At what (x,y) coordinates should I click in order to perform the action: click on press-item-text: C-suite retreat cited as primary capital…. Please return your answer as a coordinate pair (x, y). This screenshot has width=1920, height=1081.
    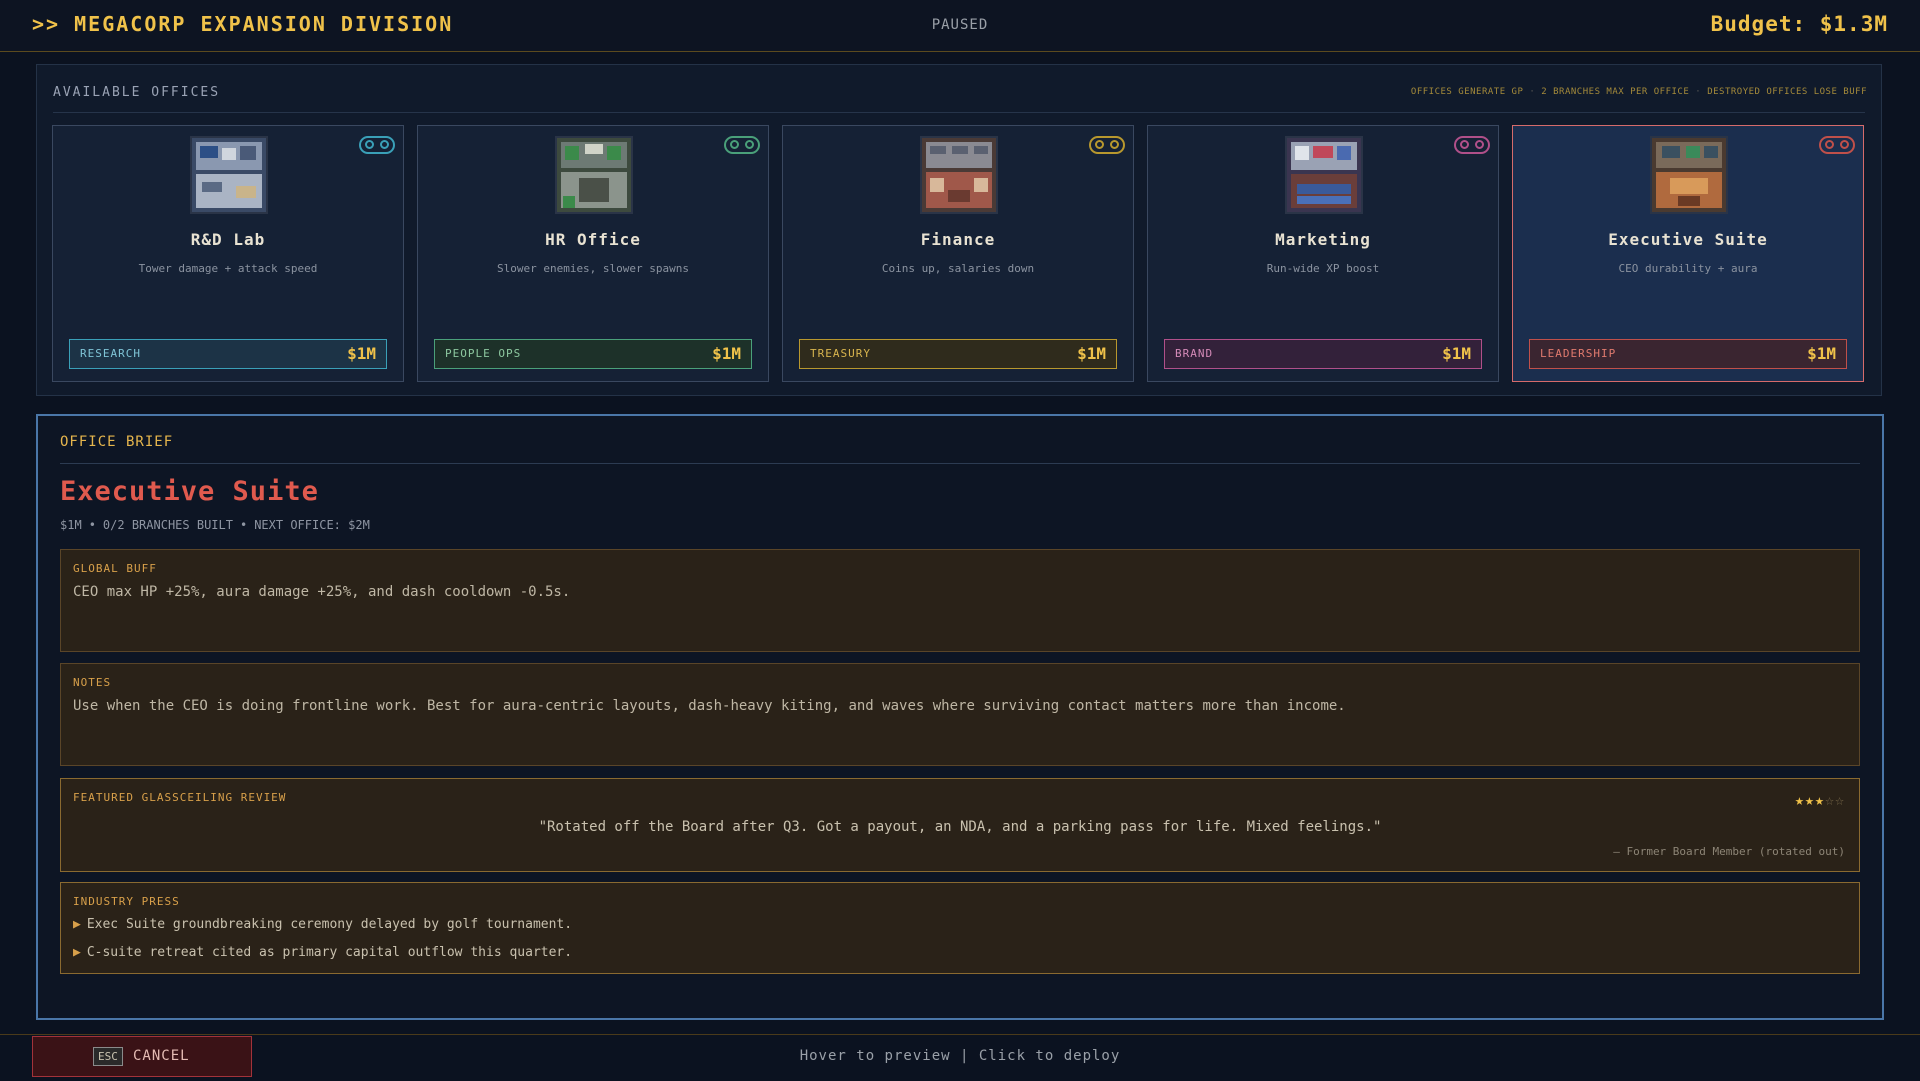
    Looking at the image, I should click on (329, 952).